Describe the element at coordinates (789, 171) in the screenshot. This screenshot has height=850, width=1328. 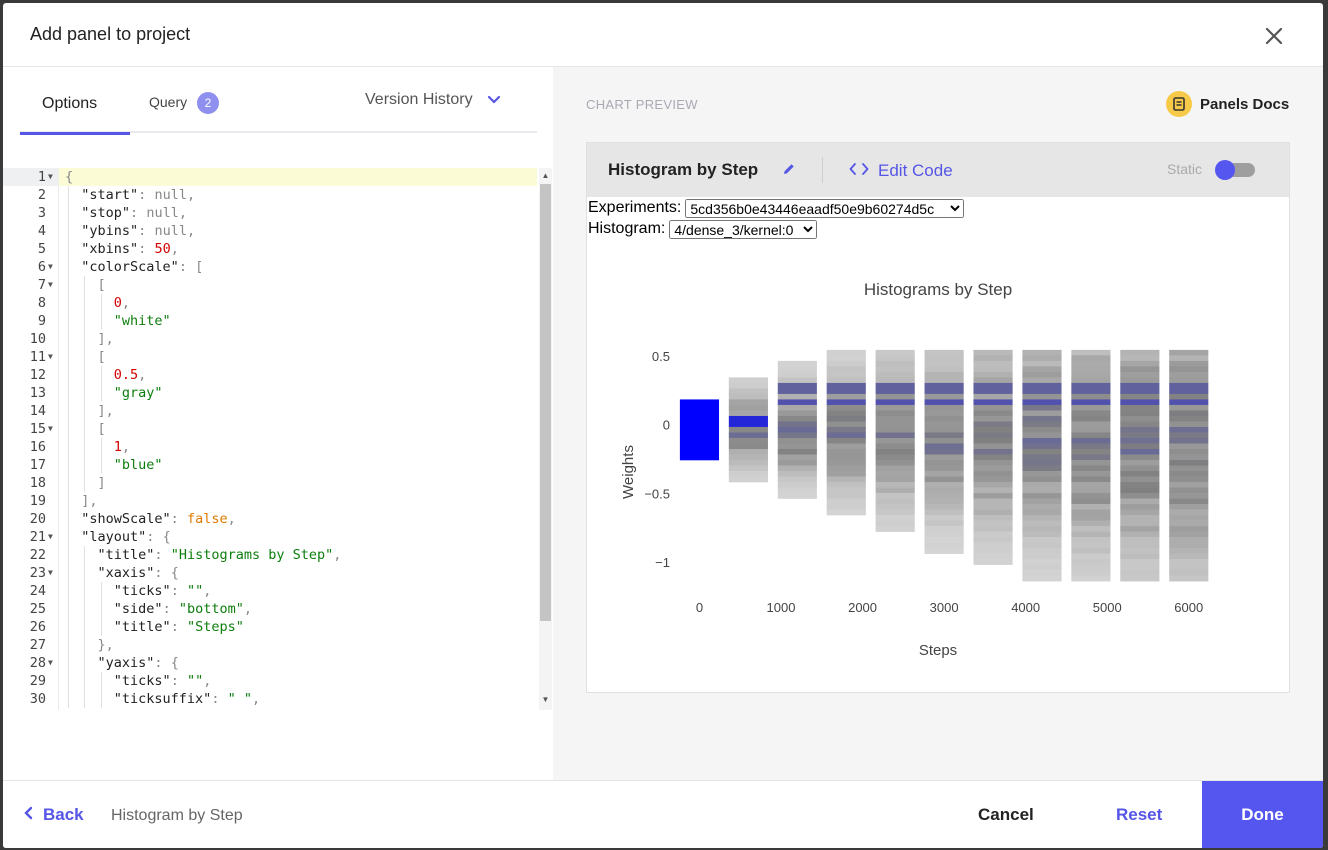
I see `edit-title-button` at that location.